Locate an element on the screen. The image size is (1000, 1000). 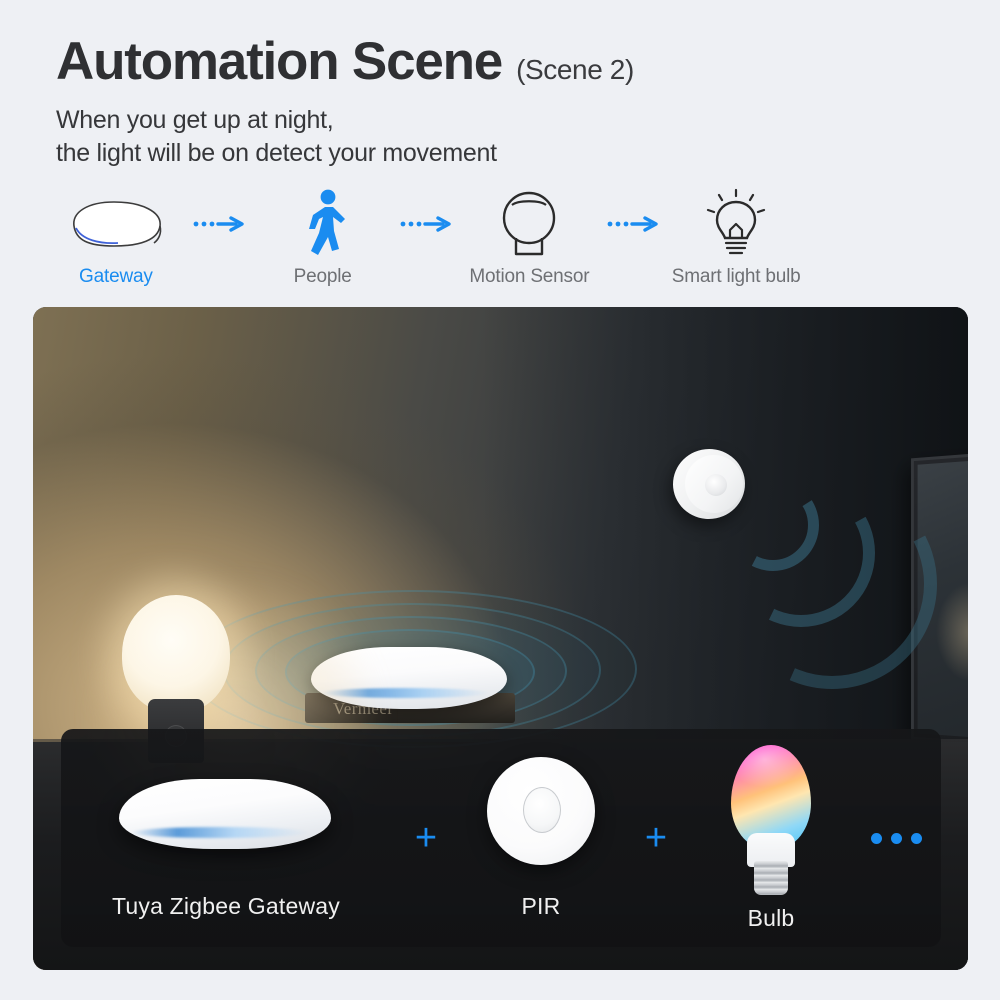
flow-label-people: People is located at coordinates (322, 276).